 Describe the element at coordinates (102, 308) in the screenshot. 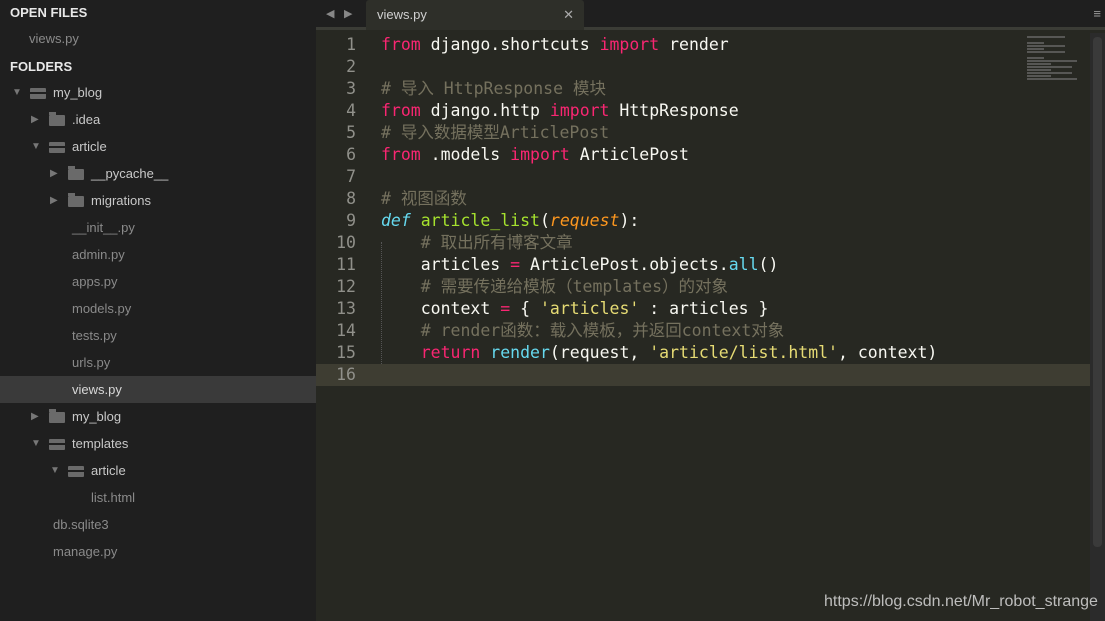

I see `tree-item-label: models.py` at that location.